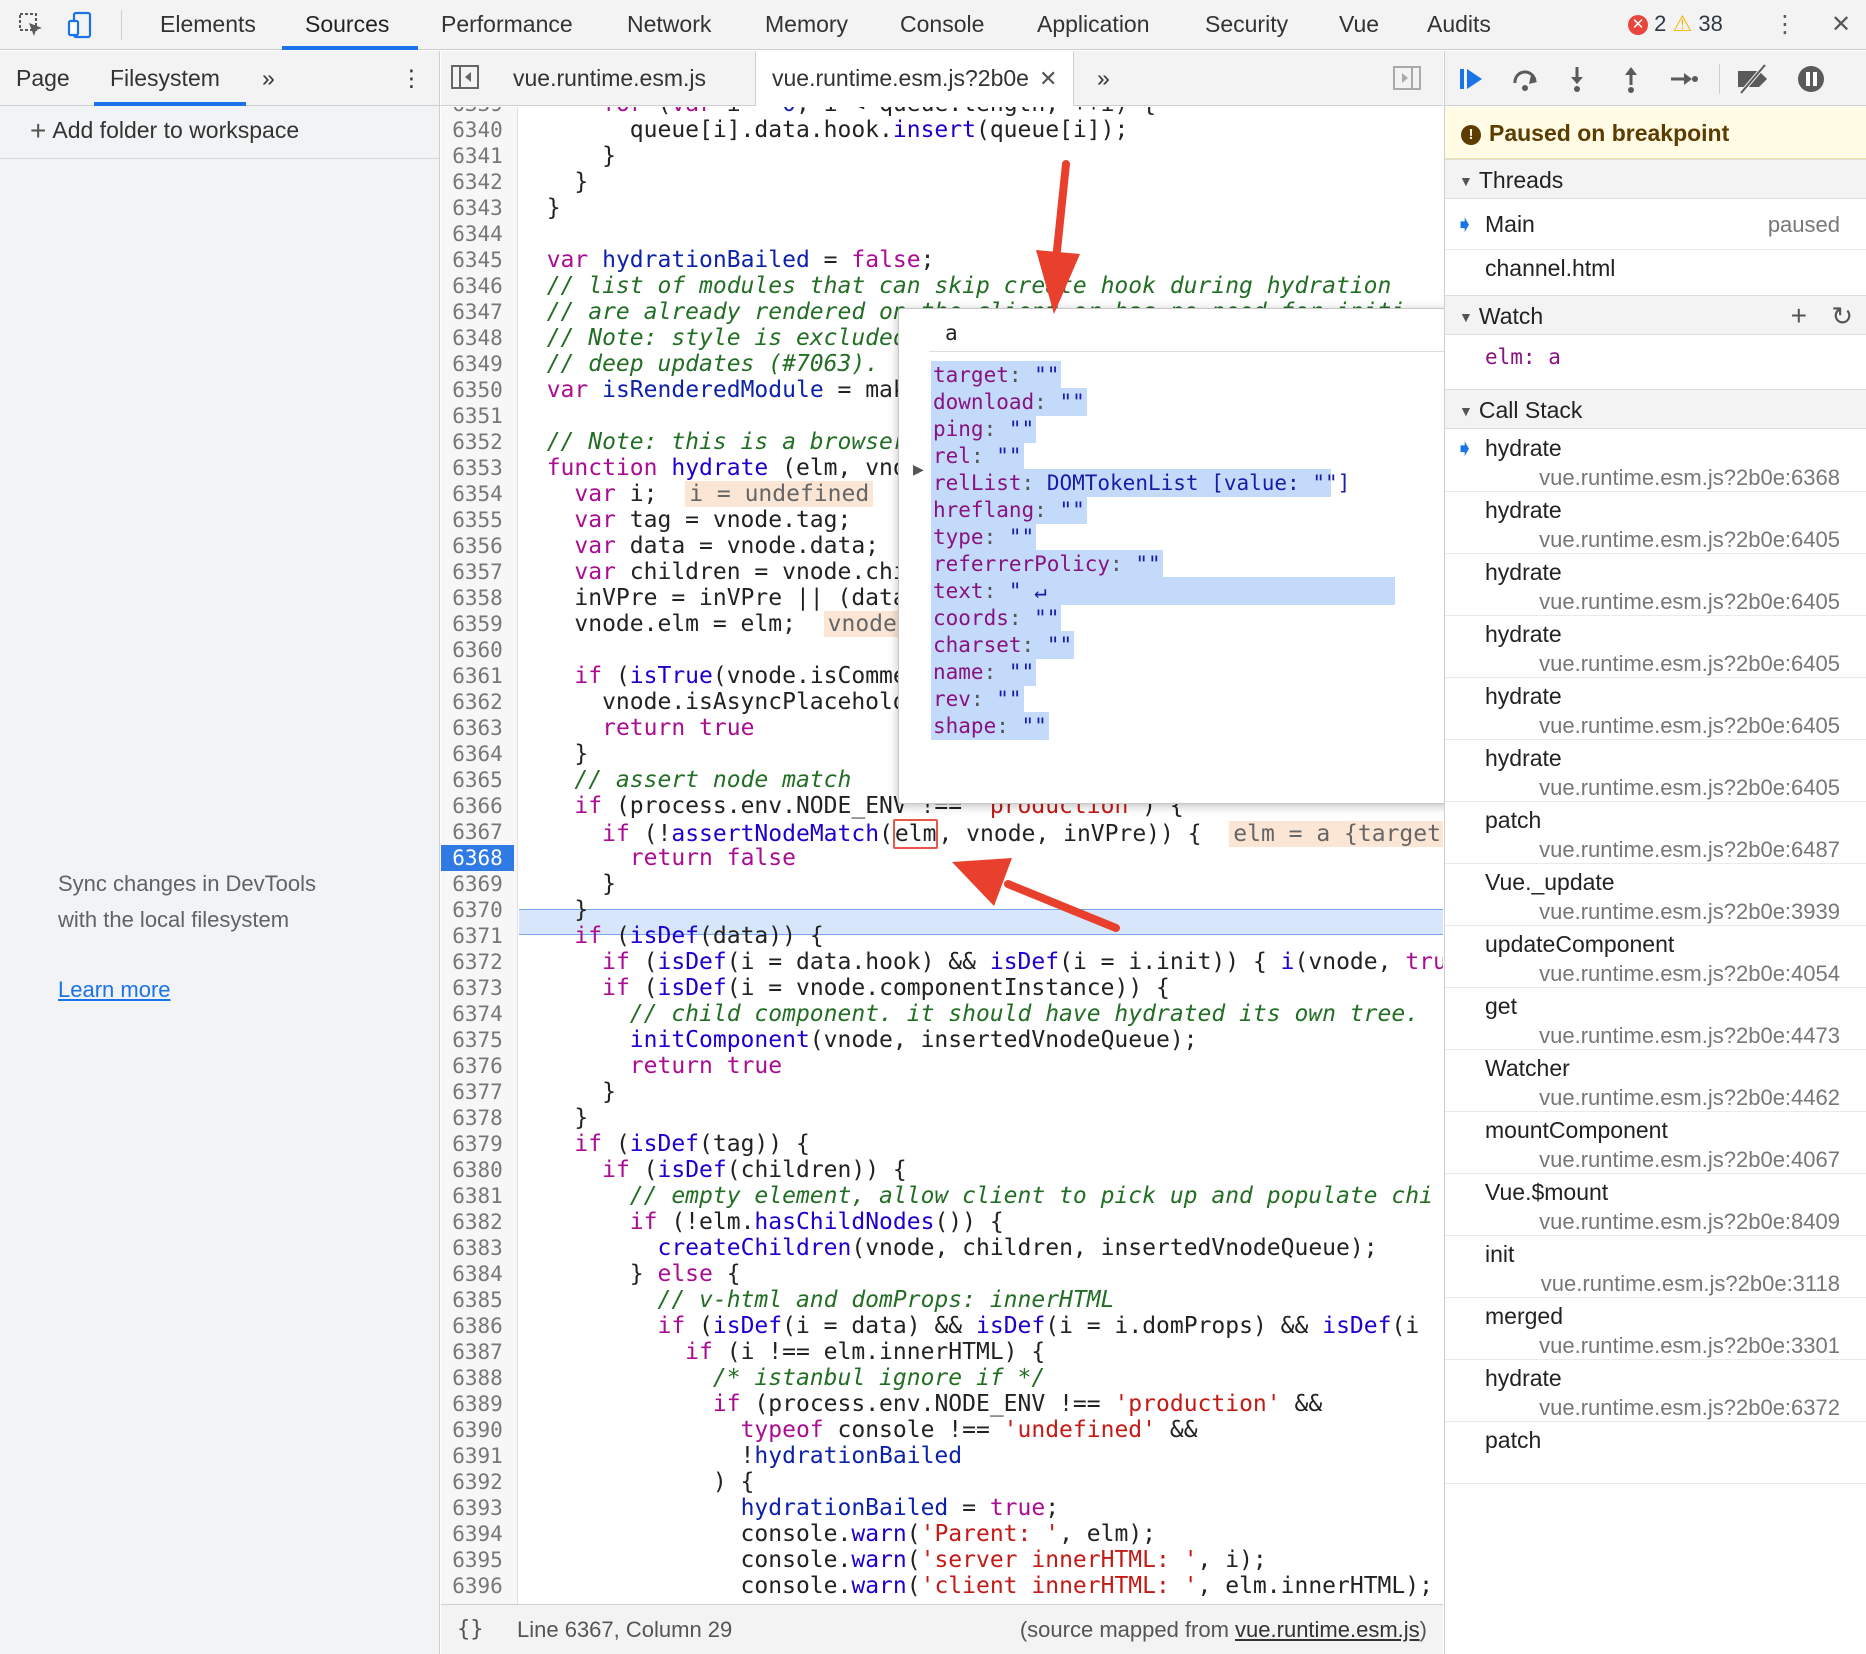  I want to click on property-row: ping: "", so click(984, 429).